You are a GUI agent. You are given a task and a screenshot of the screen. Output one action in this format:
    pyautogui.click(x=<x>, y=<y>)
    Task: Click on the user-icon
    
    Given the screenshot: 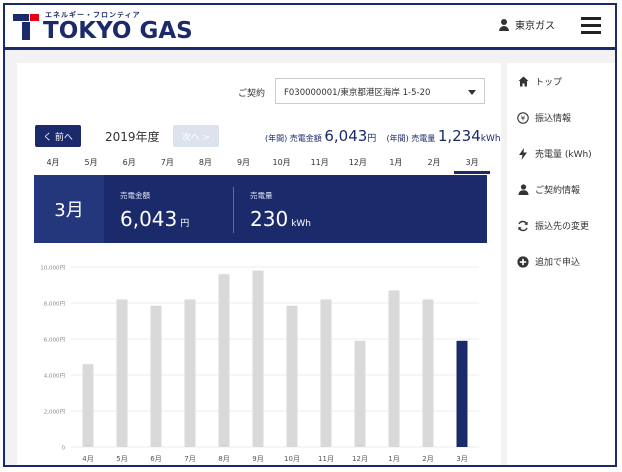 What is the action you would take?
    pyautogui.click(x=504, y=24)
    